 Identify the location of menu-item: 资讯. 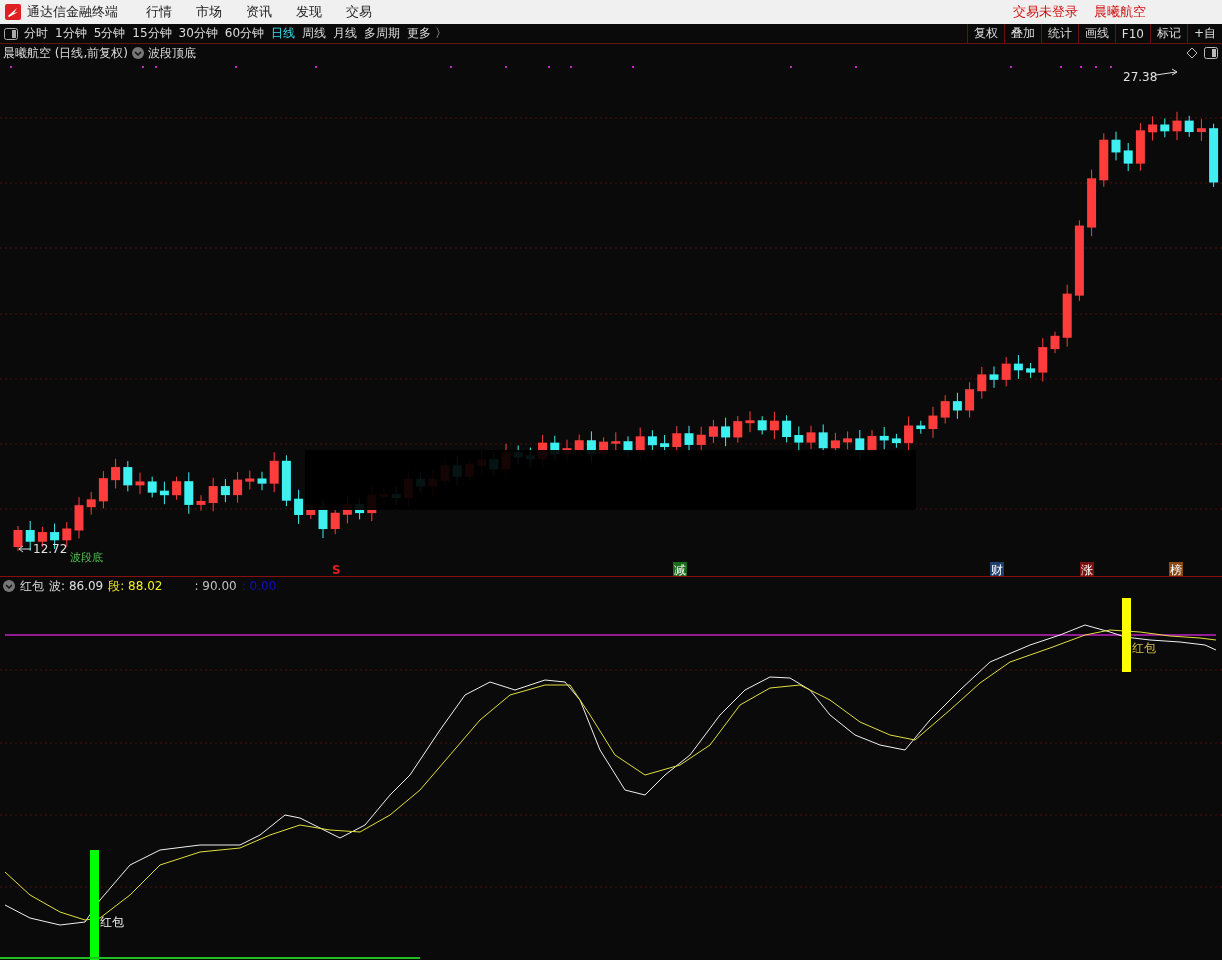
(259, 12).